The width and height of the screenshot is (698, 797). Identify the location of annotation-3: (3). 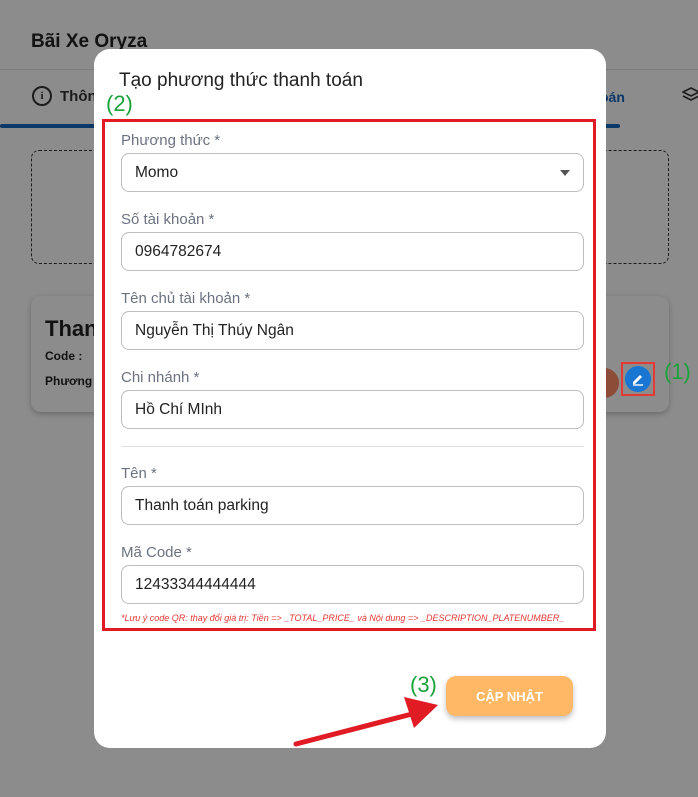
(423, 684).